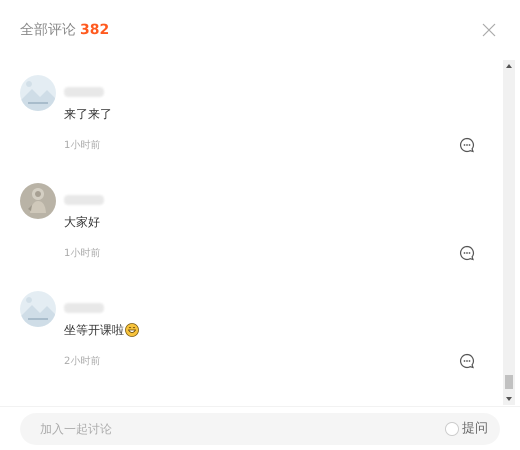 The image size is (520, 450). I want to click on comment-count: 382, so click(95, 30).